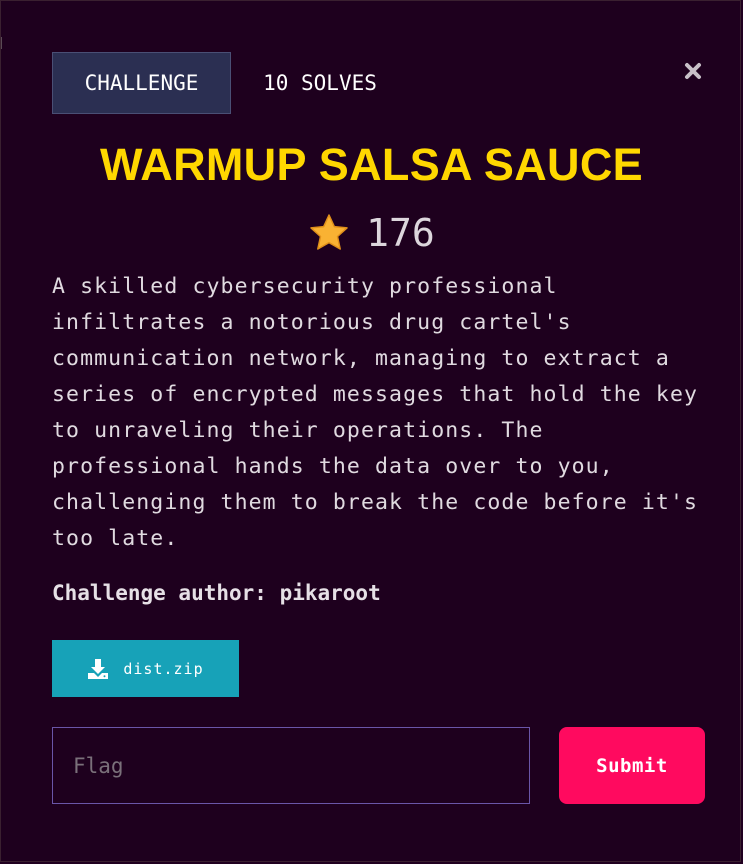 Image resolution: width=743 pixels, height=864 pixels. I want to click on tab-solves: 10 SOLVES, so click(320, 83).